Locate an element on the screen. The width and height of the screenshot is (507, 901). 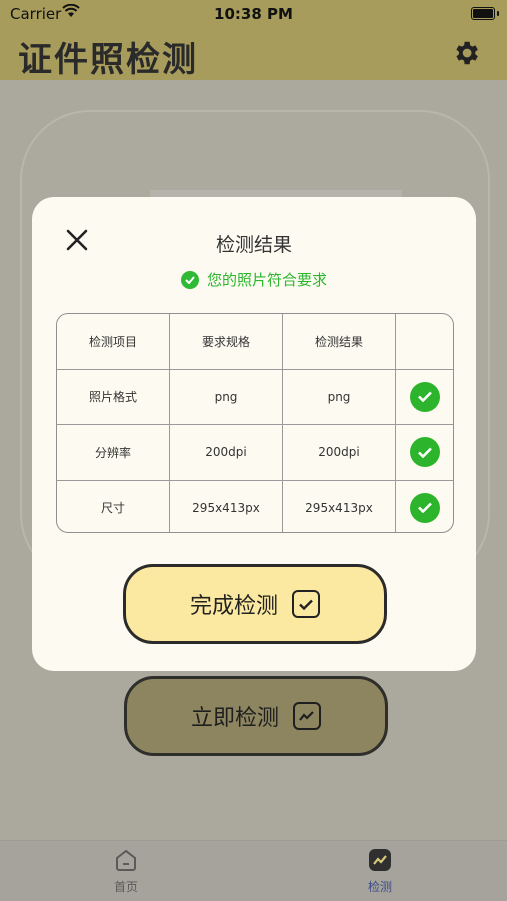
page-title: 证件照检测 is located at coordinates (108, 60).